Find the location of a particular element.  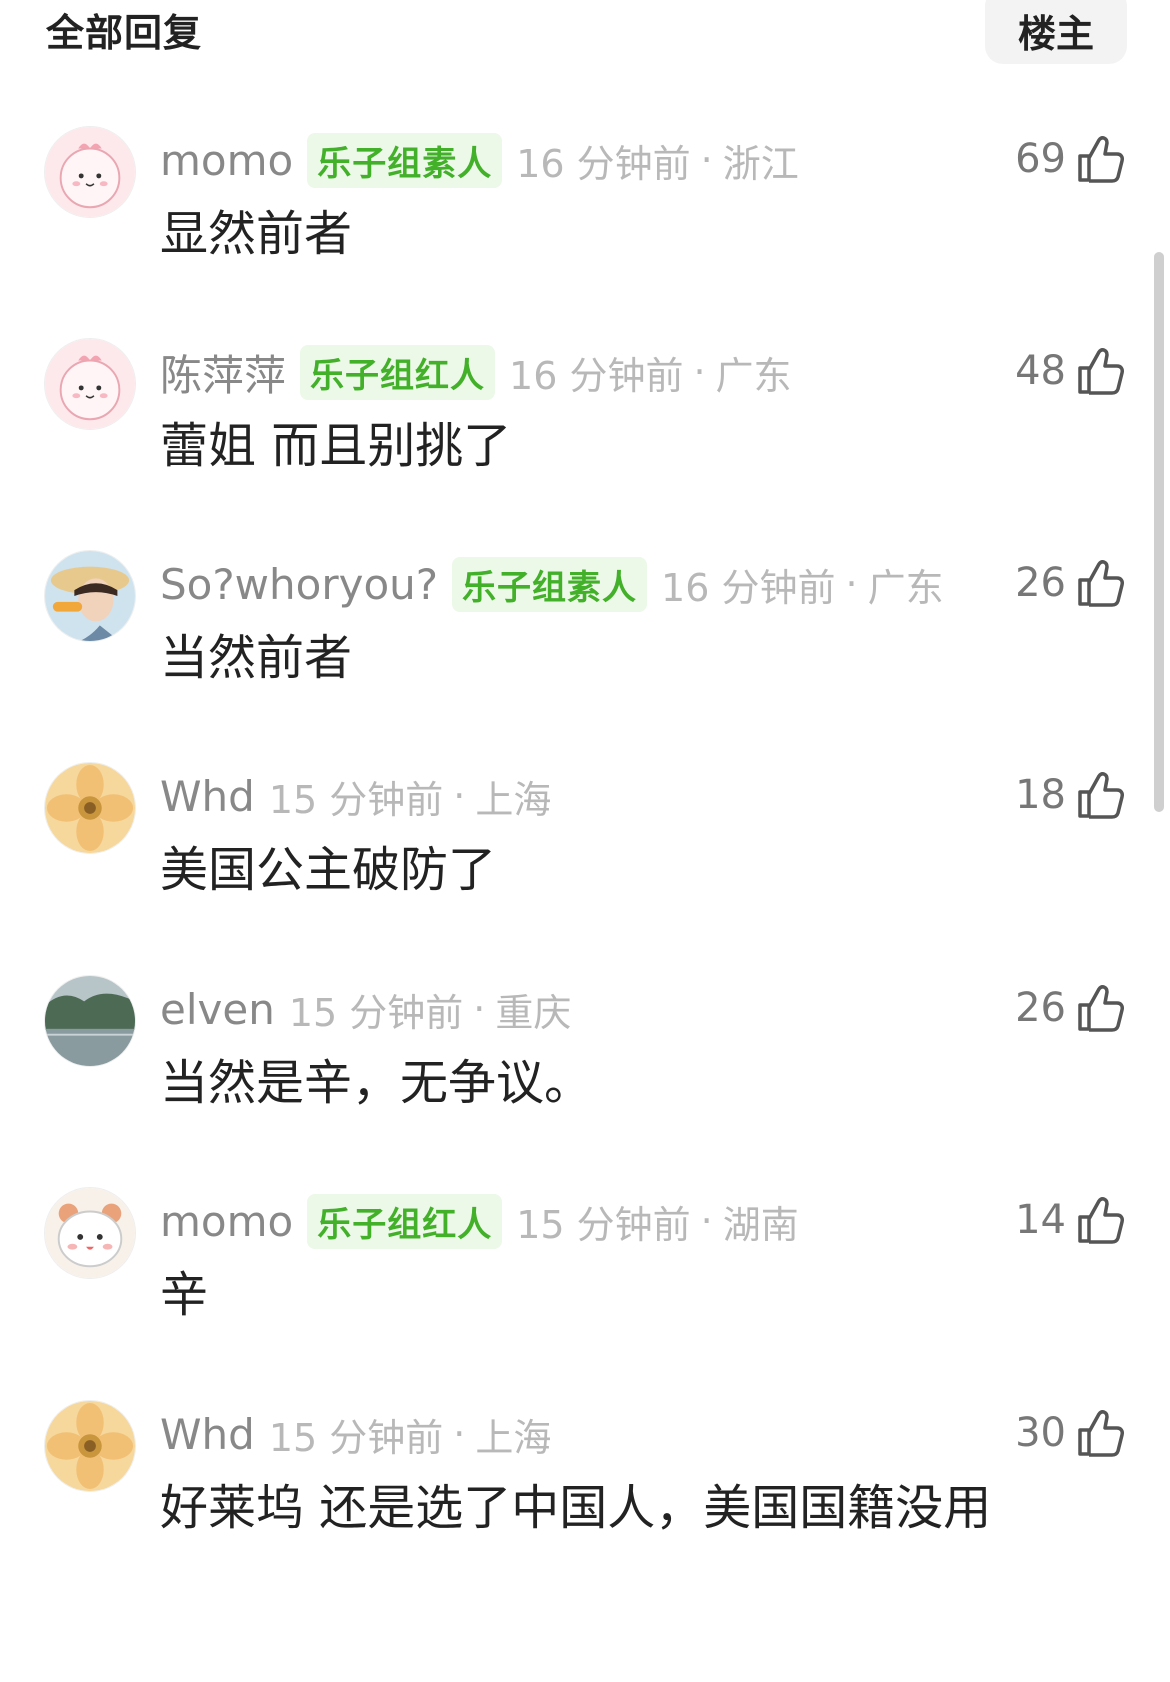

comment-meta: So?whoryou? 乐子组素人 16 分钟前 · 广东 is located at coordinates (552, 584).